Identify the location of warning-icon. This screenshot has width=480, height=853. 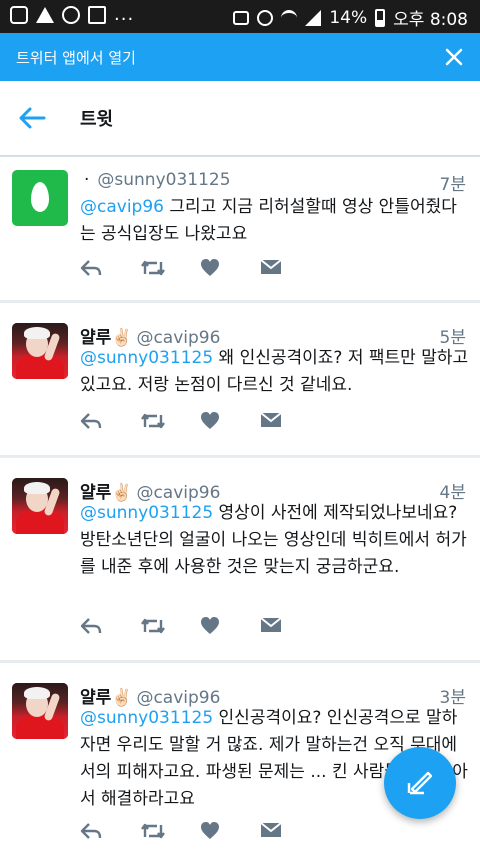
(45, 15).